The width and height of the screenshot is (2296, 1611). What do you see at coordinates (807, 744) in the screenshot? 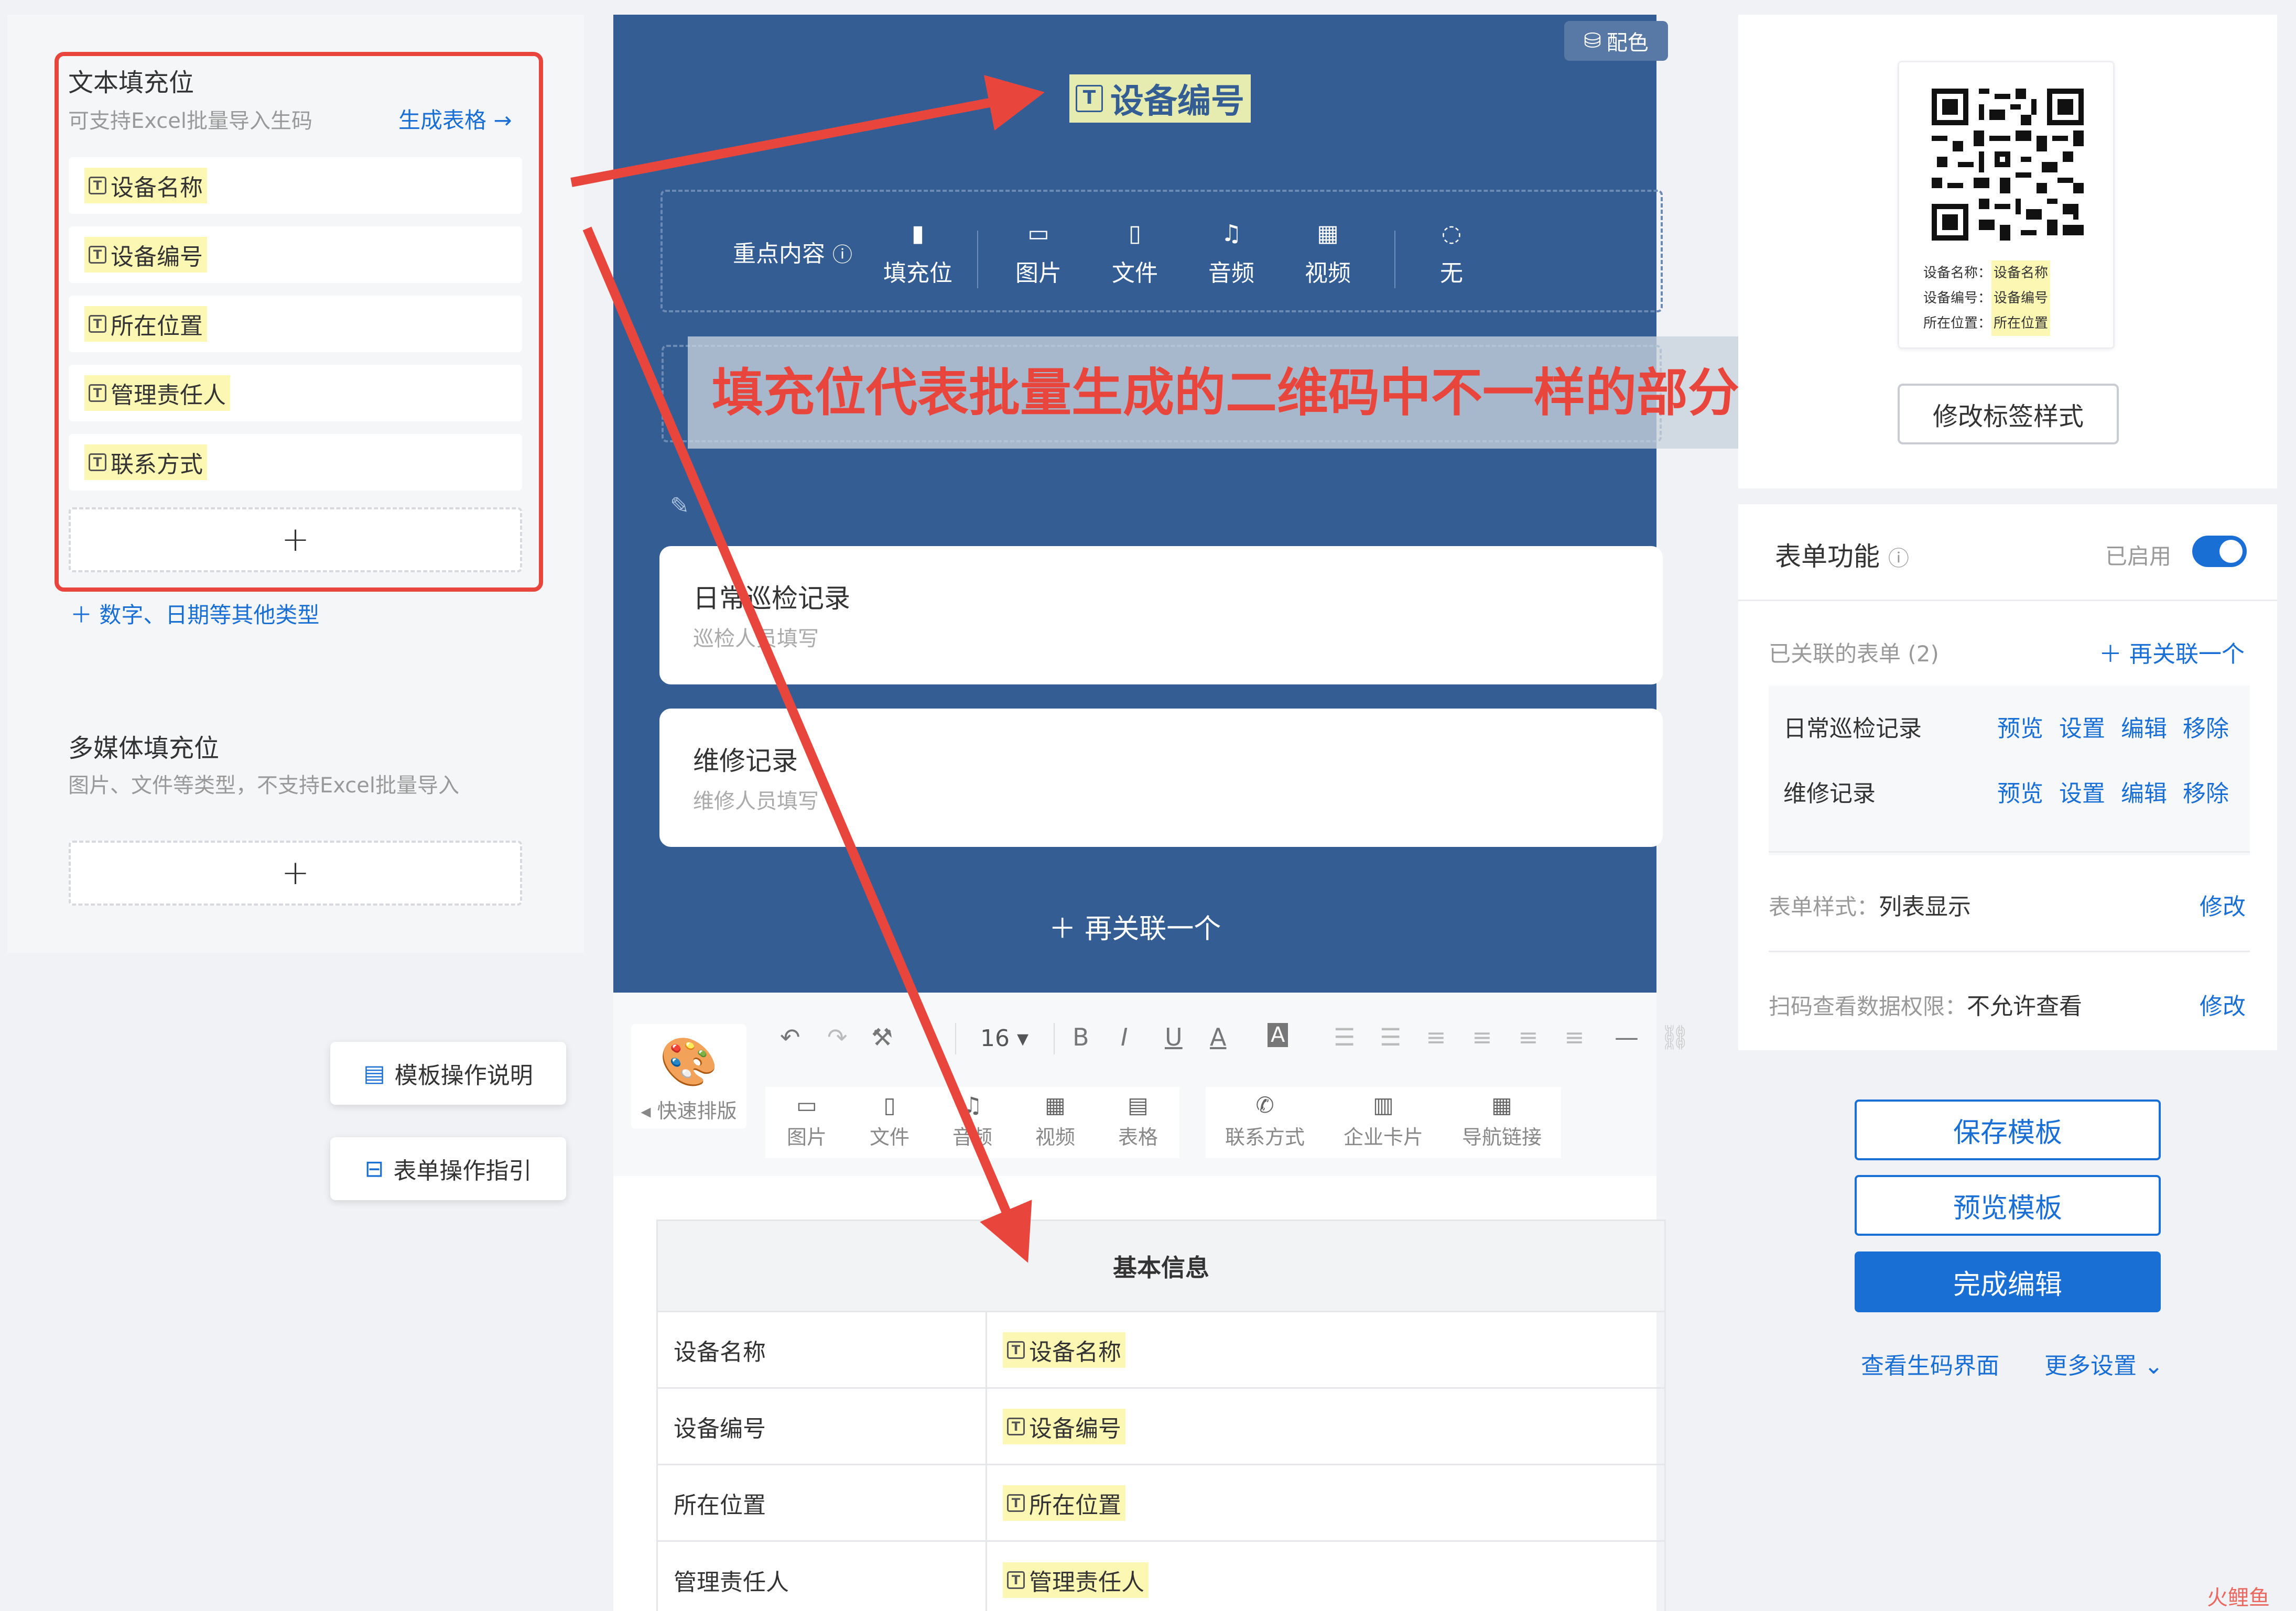
I see `arrow-to-table` at bounding box center [807, 744].